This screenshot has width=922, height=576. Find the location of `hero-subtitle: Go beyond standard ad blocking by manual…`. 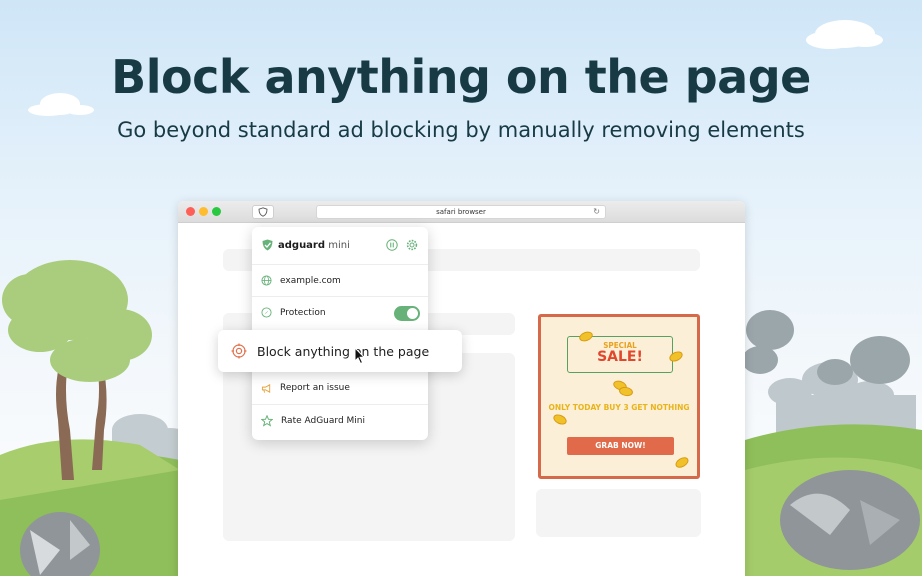

hero-subtitle: Go beyond standard ad blocking by manual… is located at coordinates (461, 130).